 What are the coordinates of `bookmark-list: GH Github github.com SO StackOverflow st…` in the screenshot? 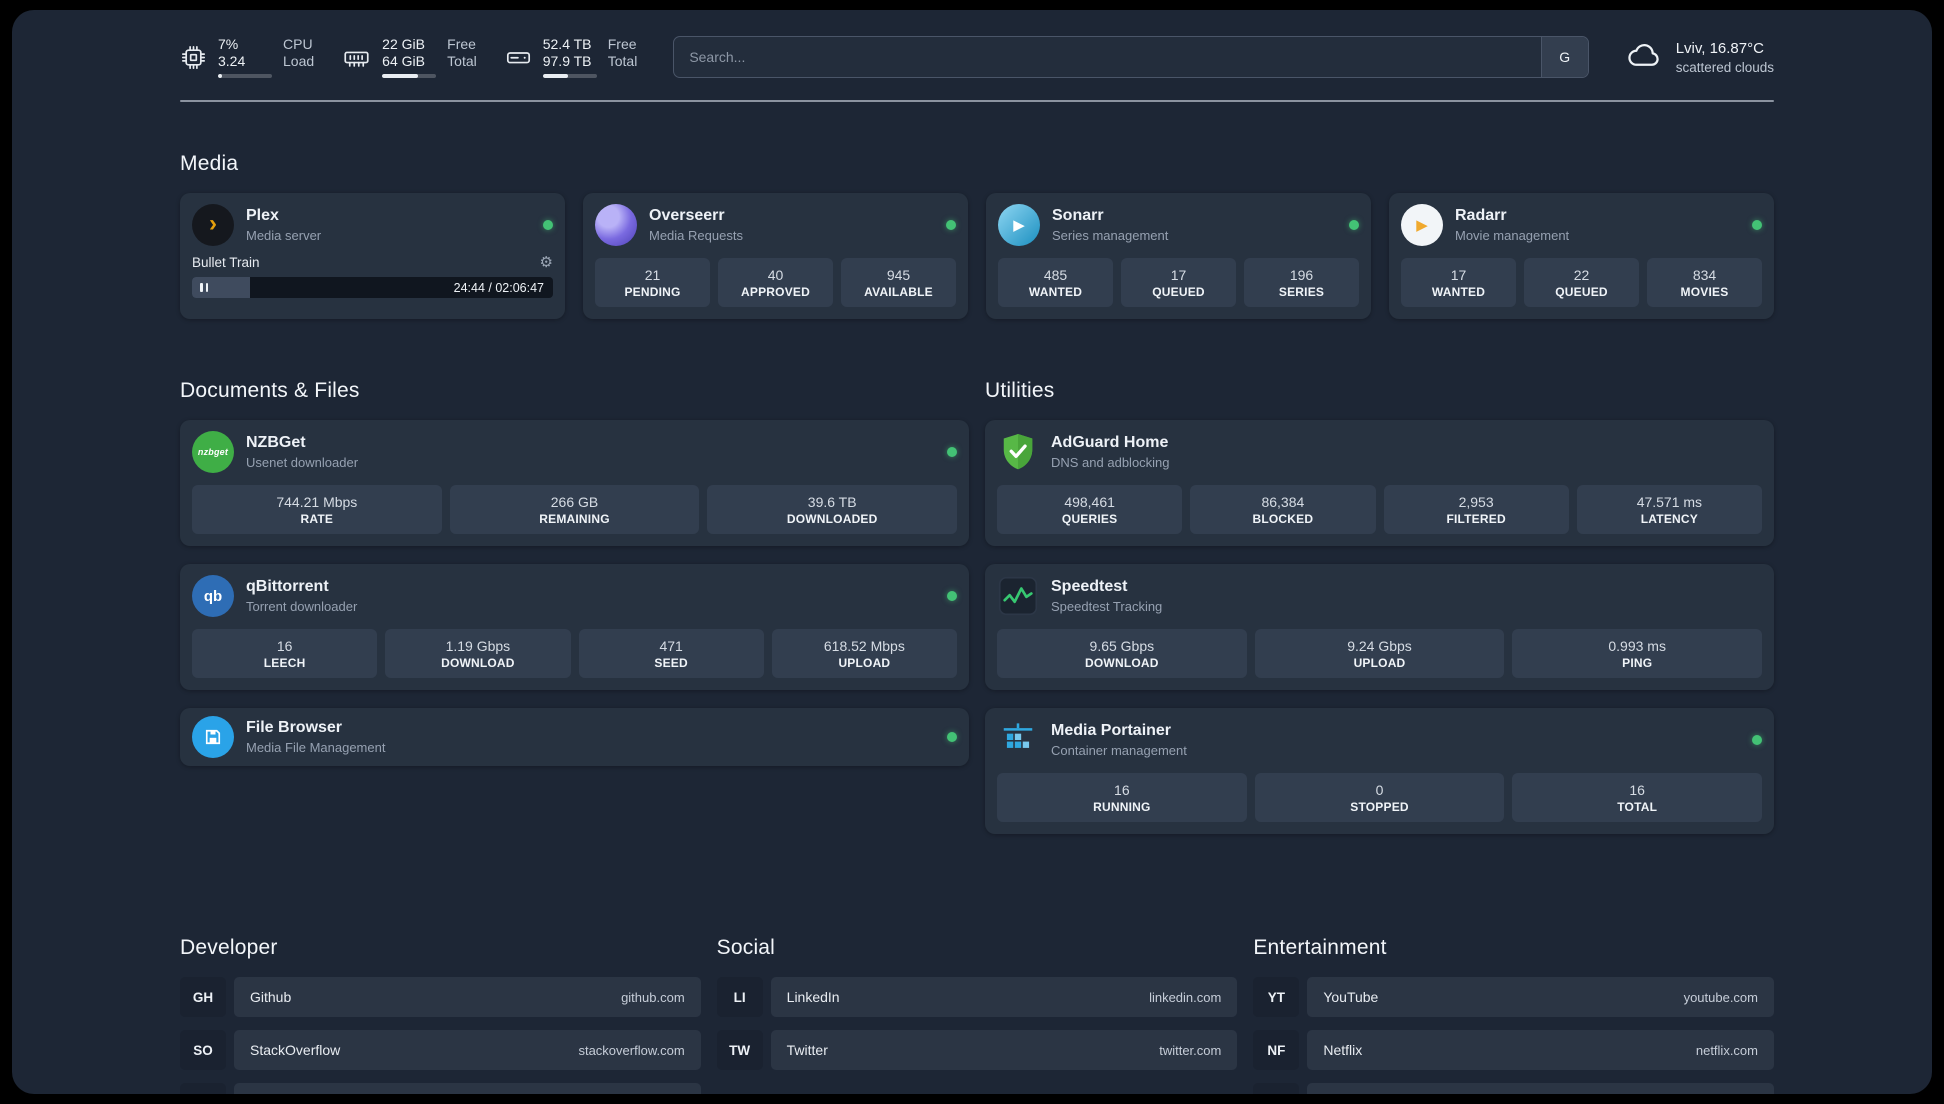 It's located at (440, 1035).